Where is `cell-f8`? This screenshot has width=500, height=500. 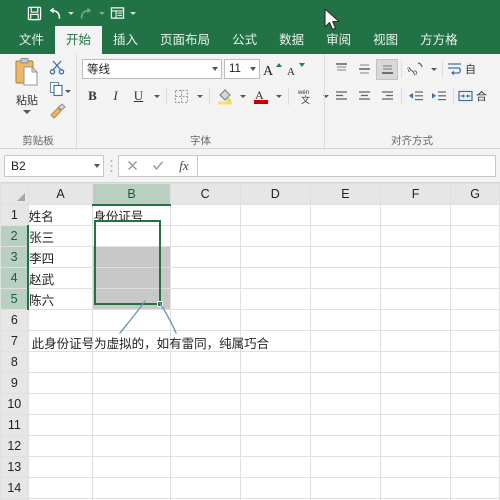
cell-f8 is located at coordinates (416, 362).